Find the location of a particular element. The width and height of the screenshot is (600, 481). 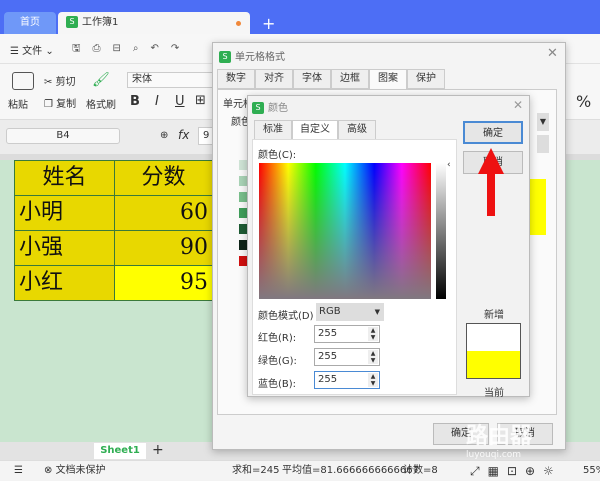

table-cell: 小明 is located at coordinates (64, 213).